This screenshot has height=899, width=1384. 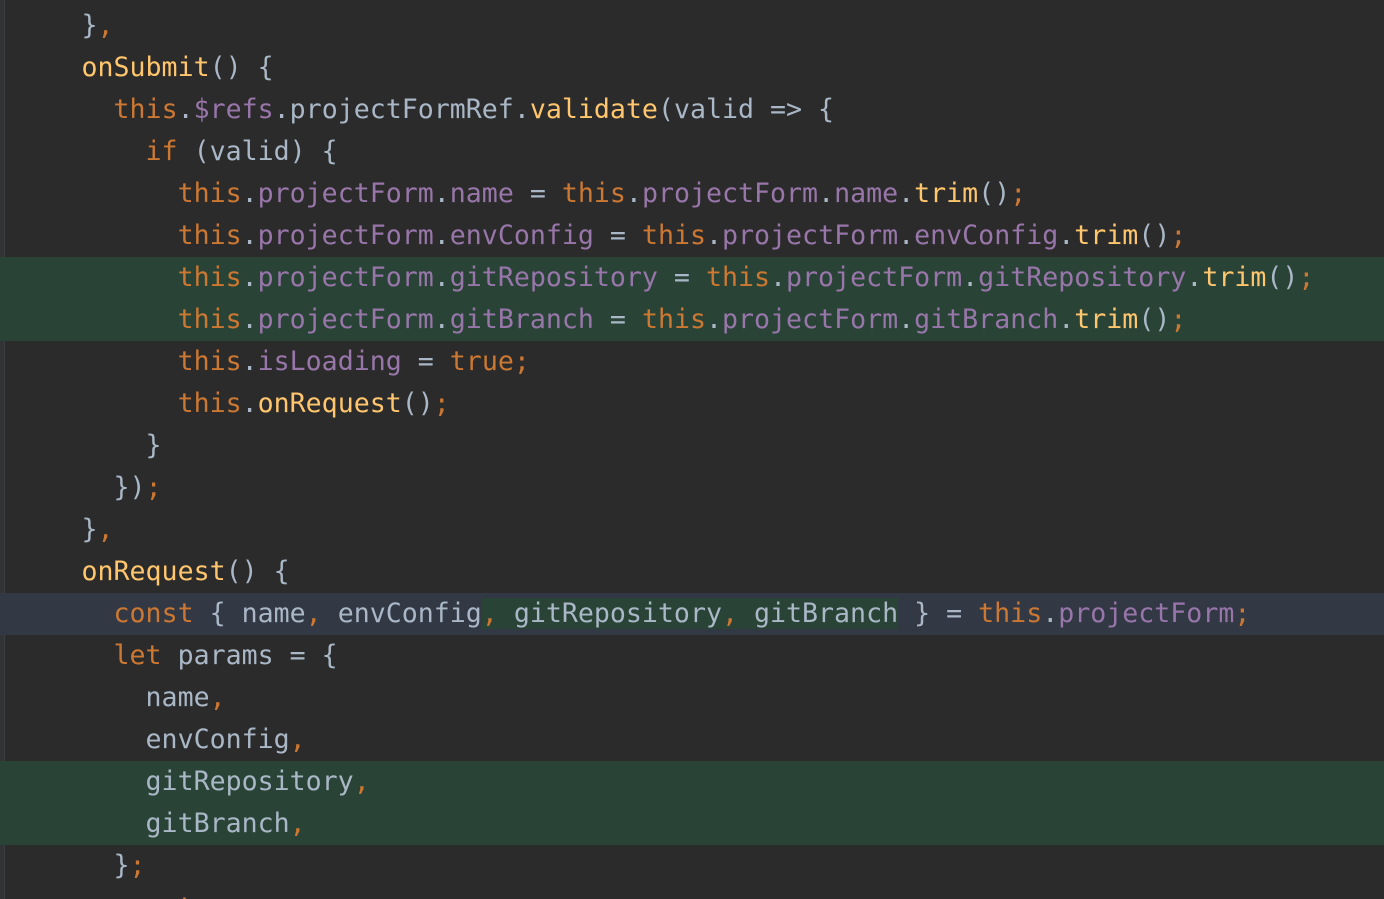 What do you see at coordinates (233, 109) in the screenshot?
I see `code-token: $refs` at bounding box center [233, 109].